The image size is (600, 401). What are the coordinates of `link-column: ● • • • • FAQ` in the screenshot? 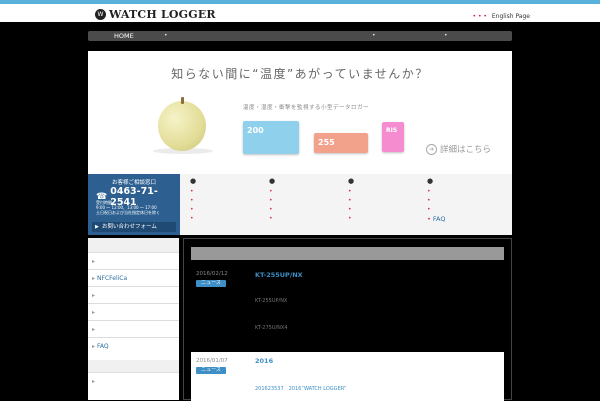 It's located at (436, 200).